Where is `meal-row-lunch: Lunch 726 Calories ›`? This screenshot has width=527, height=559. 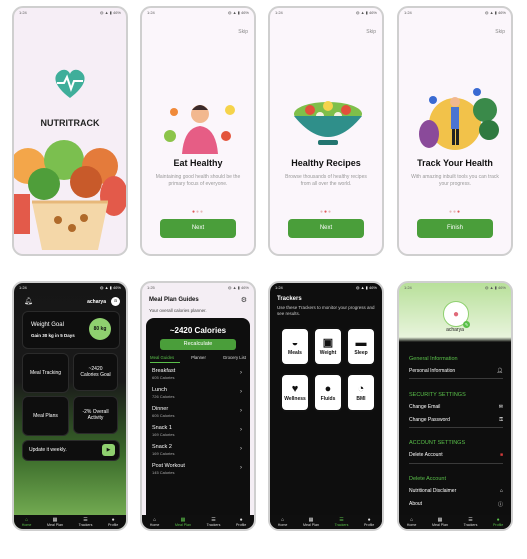 meal-row-lunch: Lunch 726 Calories › is located at coordinates (198, 393).